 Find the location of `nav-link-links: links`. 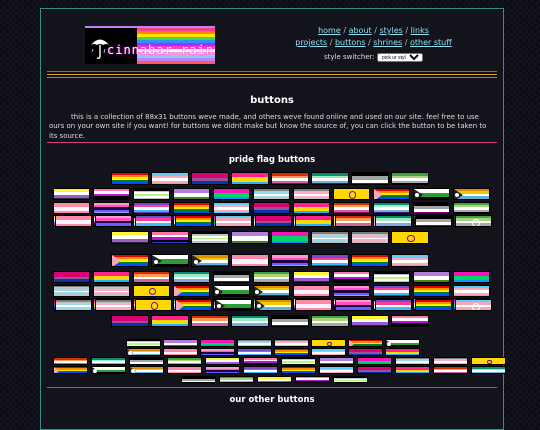

nav-link-links: links is located at coordinates (420, 30).